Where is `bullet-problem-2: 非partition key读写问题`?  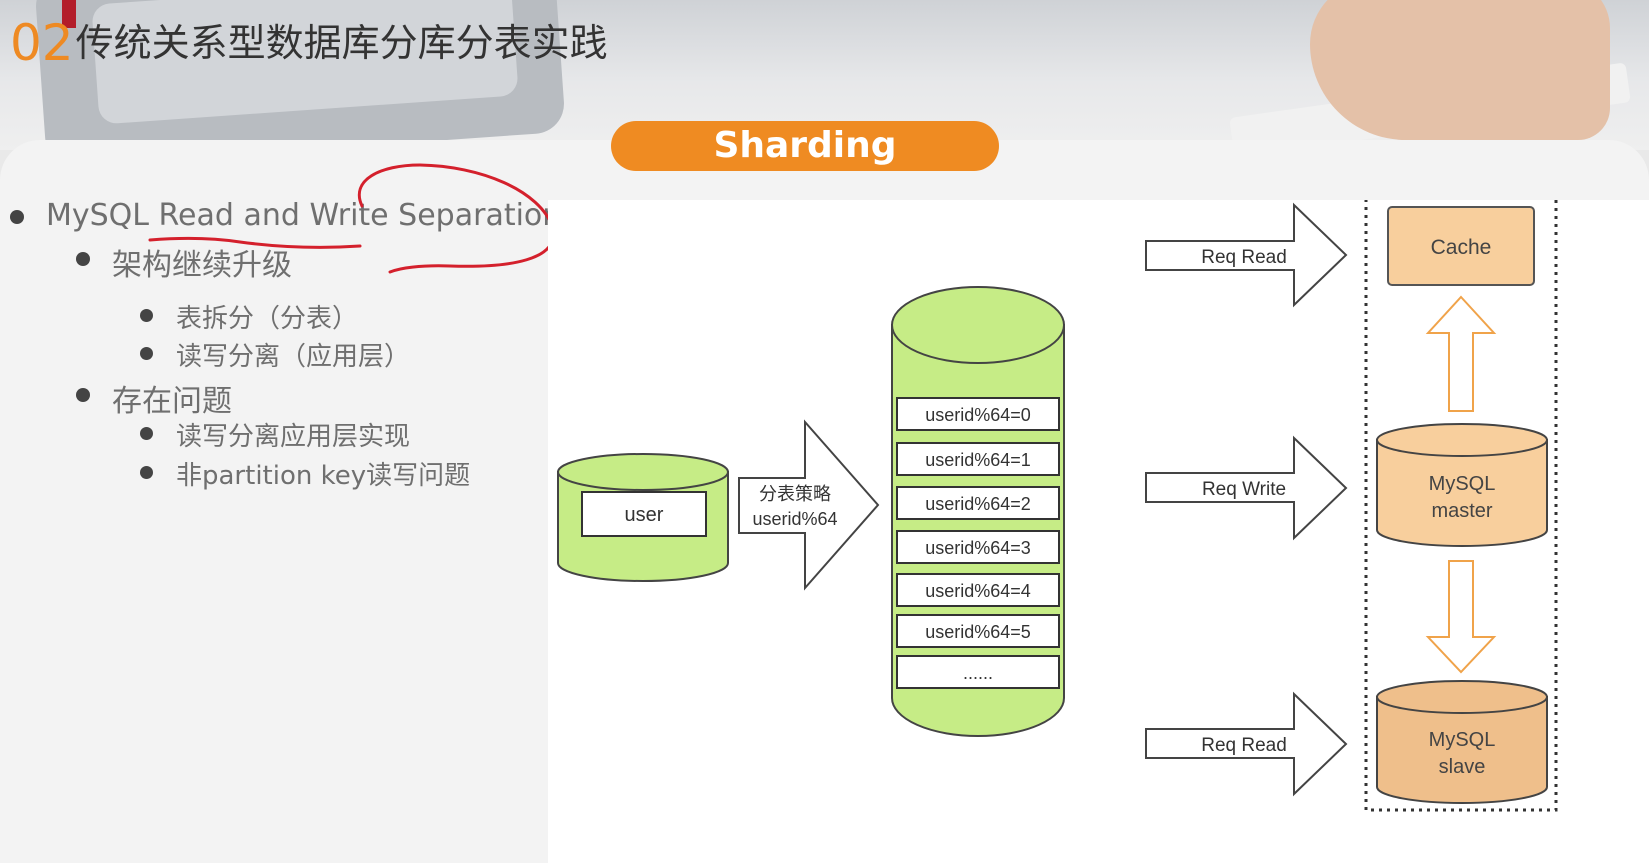
bullet-problem-2: 非partition key读写问题 is located at coordinates (305, 473).